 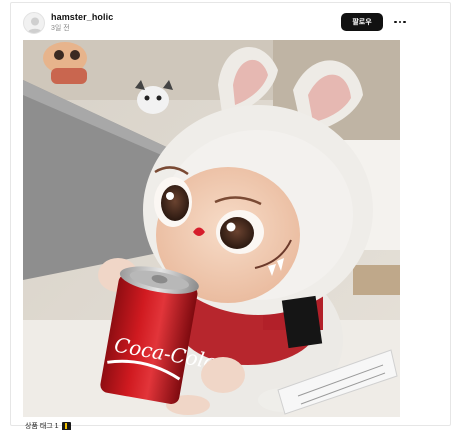 What do you see at coordinates (66, 425) in the screenshot?
I see `product-tag-icon` at bounding box center [66, 425].